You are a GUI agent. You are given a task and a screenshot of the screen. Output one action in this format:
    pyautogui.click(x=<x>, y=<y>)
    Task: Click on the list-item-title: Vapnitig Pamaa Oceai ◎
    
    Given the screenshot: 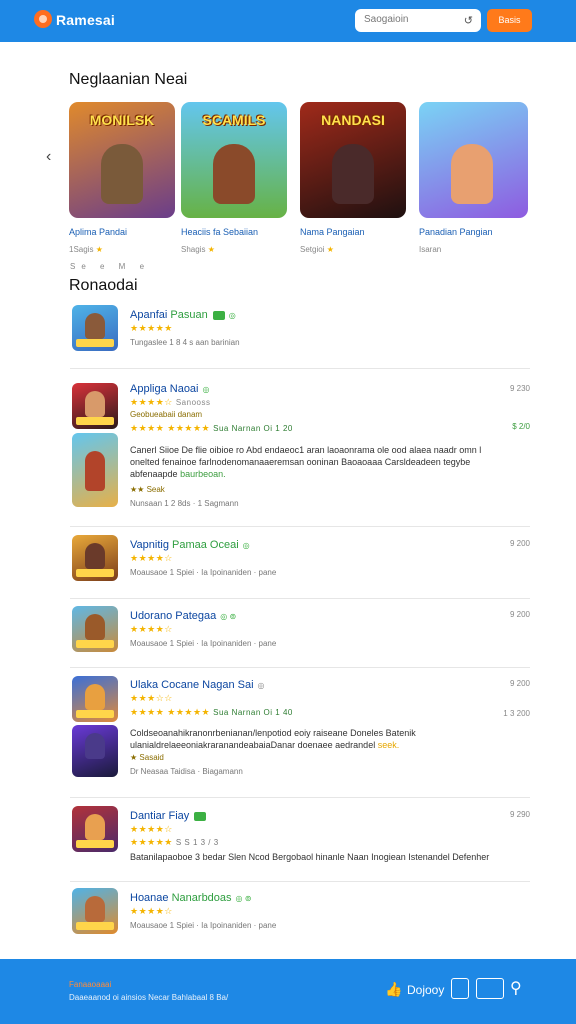 What is the action you would take?
    pyautogui.click(x=190, y=545)
    